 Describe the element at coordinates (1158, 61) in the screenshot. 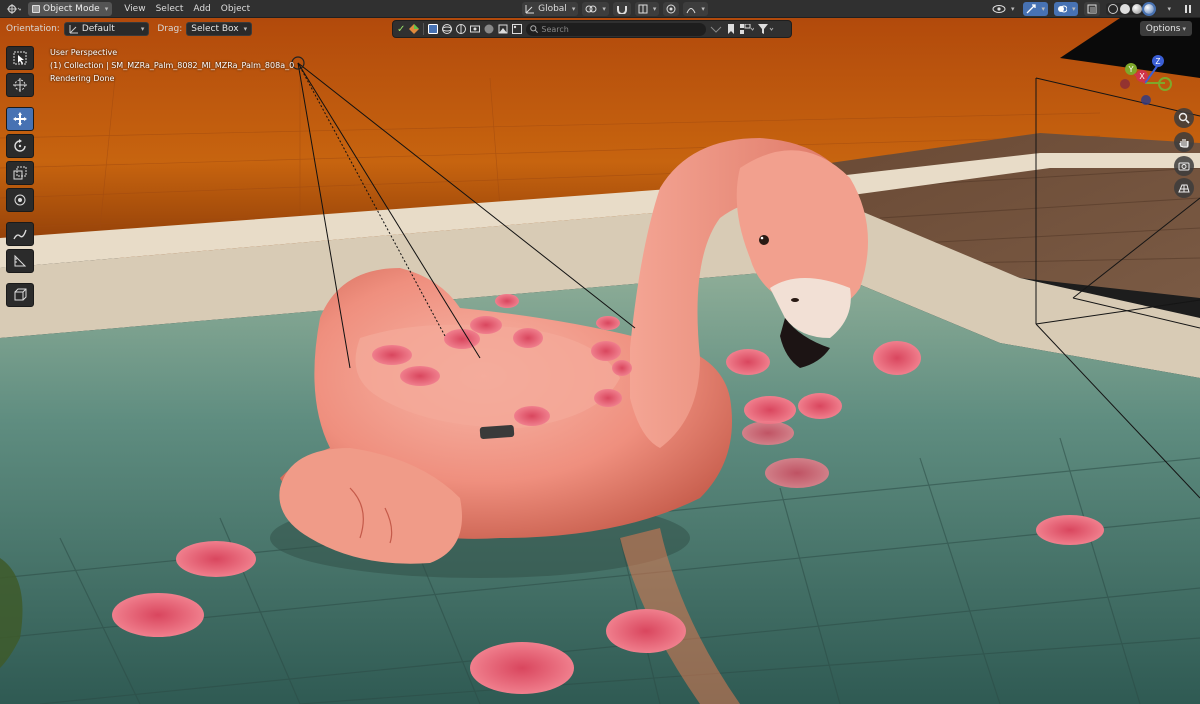

I see `gizmo-z-label: Z` at that location.